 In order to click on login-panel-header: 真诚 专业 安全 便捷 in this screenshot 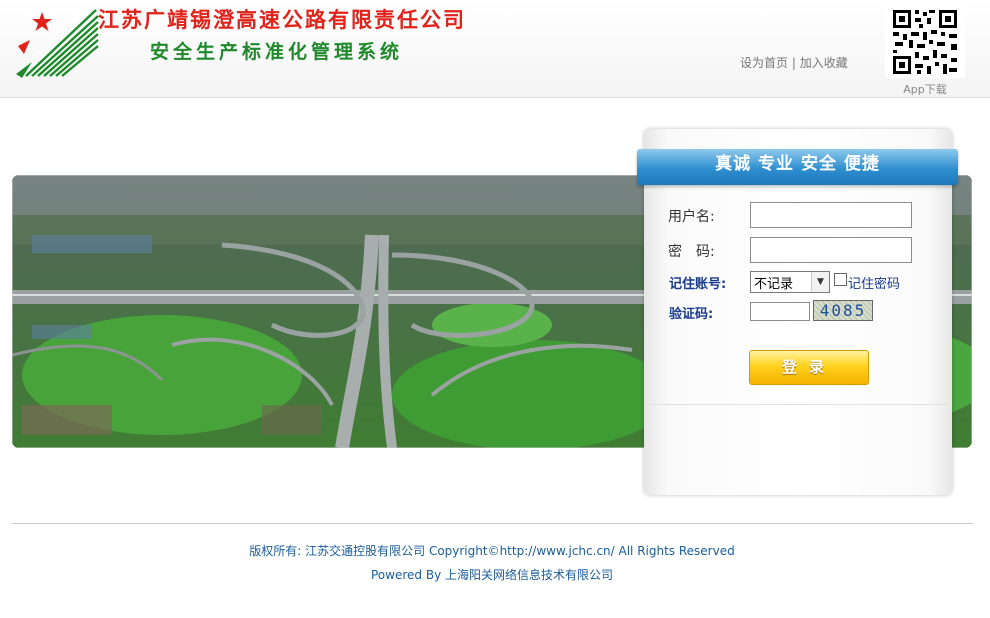, I will do `click(797, 167)`.